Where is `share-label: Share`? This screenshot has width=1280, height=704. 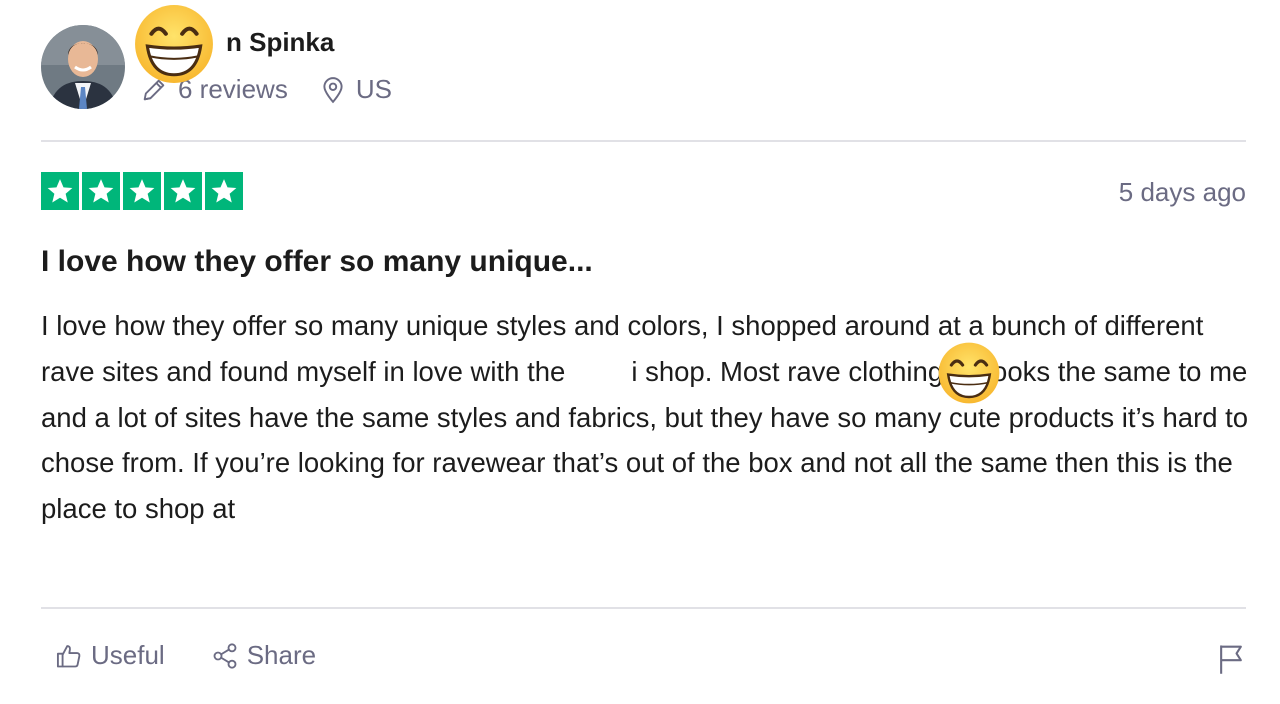
share-label: Share is located at coordinates (281, 655).